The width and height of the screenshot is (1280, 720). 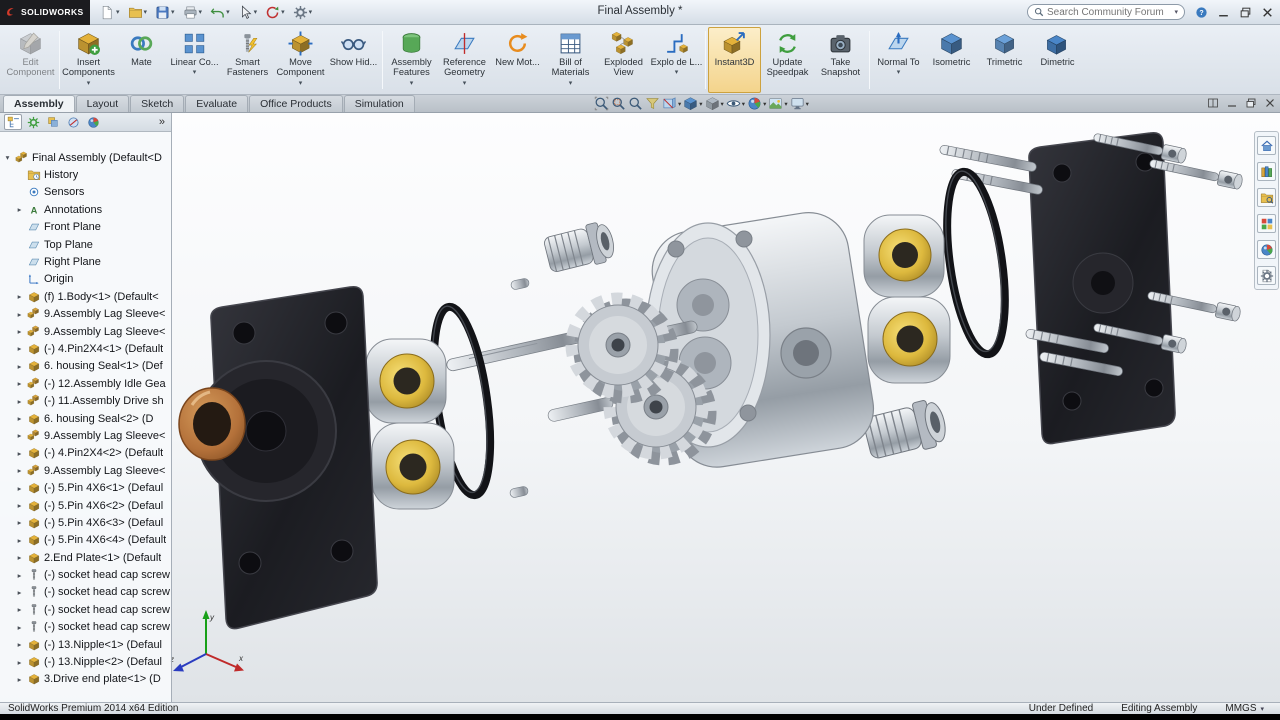 I want to click on tree-item: Front Plane, so click(x=85, y=227).